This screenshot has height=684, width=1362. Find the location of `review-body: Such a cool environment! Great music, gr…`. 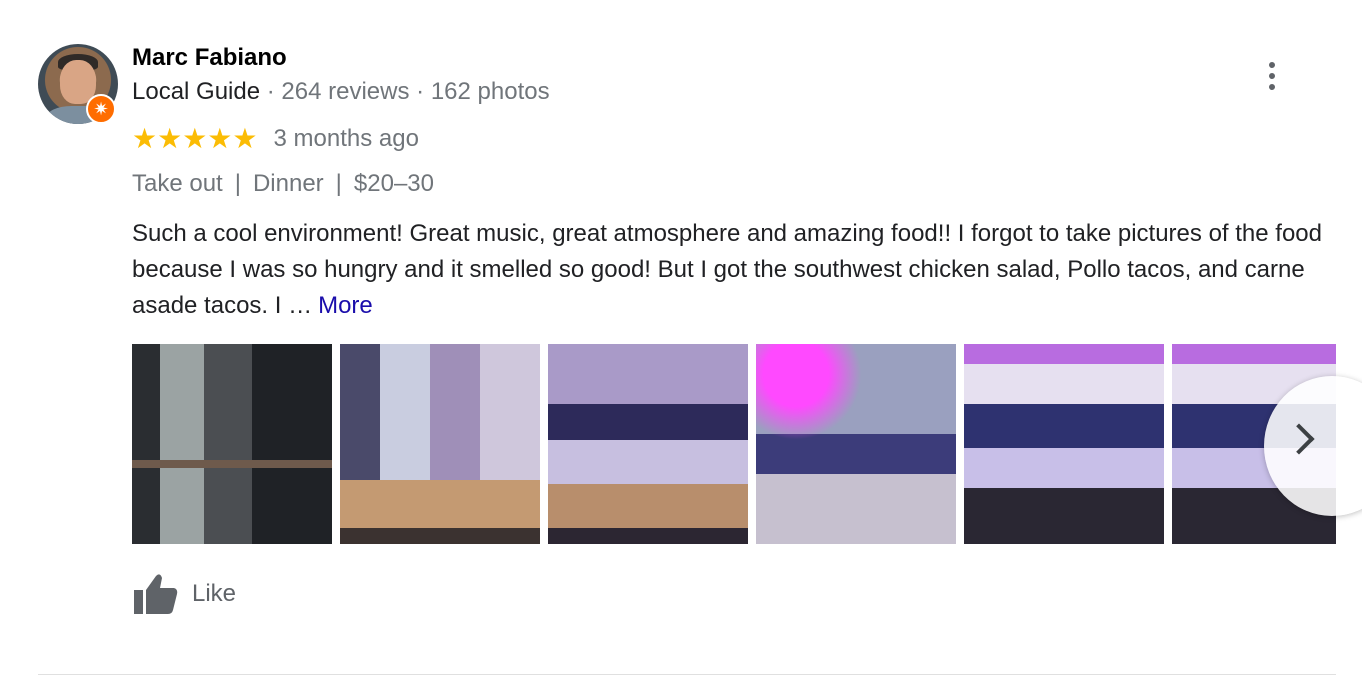

review-body: Such a cool environment! Great music, gr… is located at coordinates (727, 269).